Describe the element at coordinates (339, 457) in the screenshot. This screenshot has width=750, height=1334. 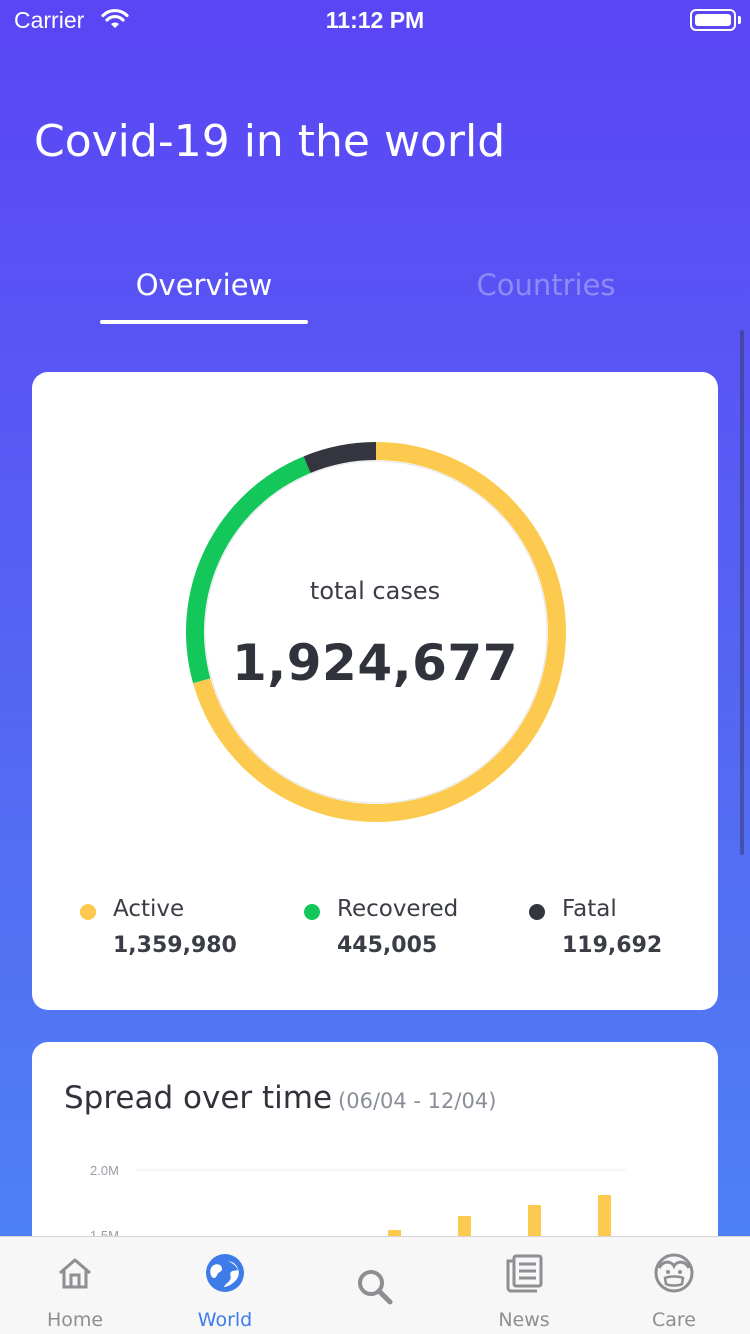
I see `donut-slice-fatal` at that location.